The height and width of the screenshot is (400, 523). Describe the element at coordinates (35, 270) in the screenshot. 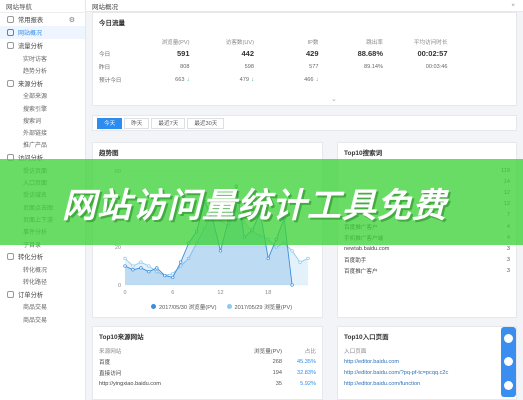

I see `sidebar-item-label: 转化概况` at that location.